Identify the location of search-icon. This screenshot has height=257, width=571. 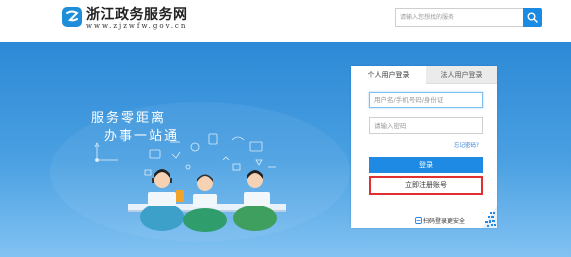
(532, 17).